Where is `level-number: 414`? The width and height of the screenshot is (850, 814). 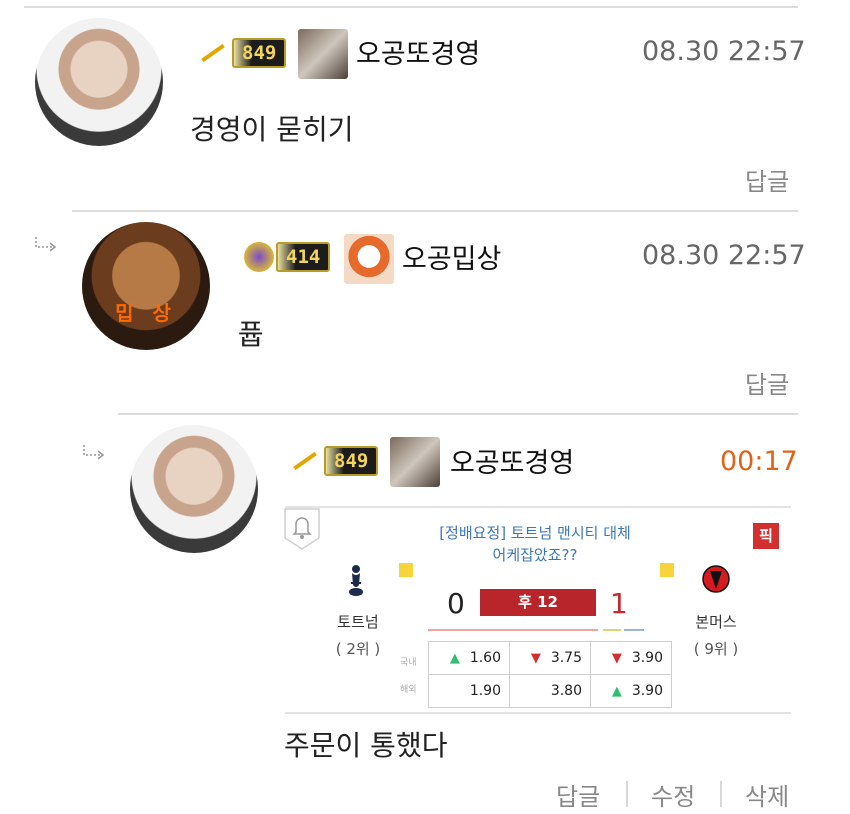
level-number: 414 is located at coordinates (303, 257).